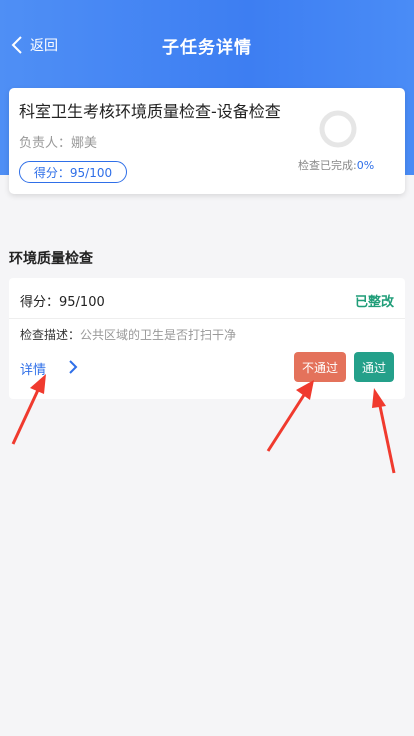  What do you see at coordinates (338, 129) in the screenshot?
I see `progress-ring` at bounding box center [338, 129].